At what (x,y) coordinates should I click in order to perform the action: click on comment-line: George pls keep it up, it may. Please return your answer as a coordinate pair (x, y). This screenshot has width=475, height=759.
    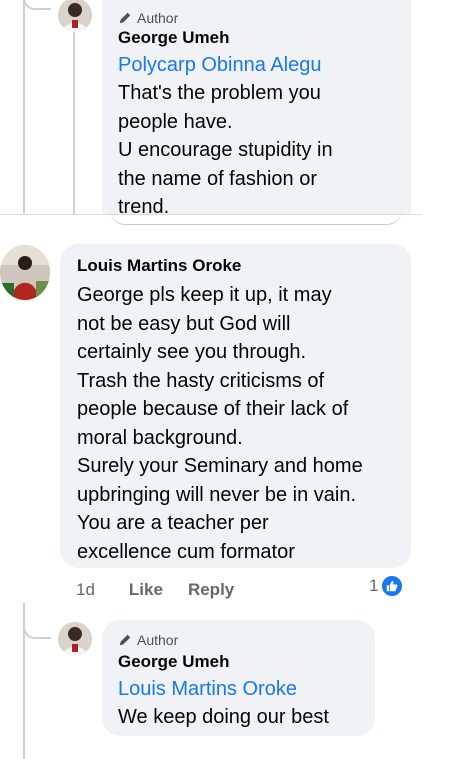
    Looking at the image, I should click on (204, 295).